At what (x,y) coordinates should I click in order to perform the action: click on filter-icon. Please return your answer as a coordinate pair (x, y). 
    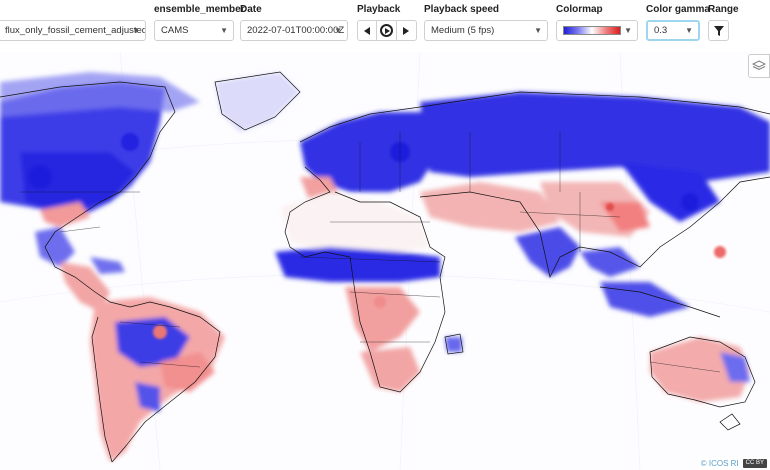
    Looking at the image, I should click on (718, 30).